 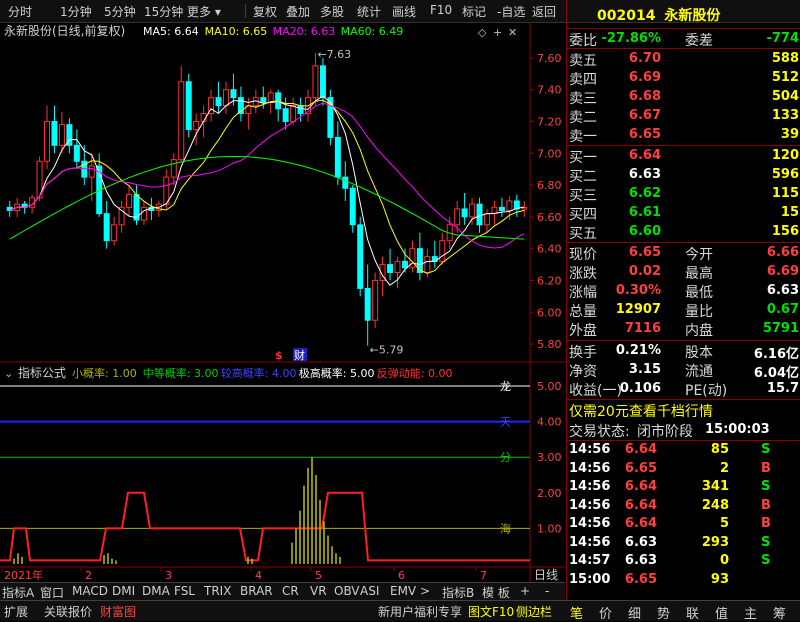 I want to click on buy-row-3: 买三 6.62 115, so click(x=683, y=194).